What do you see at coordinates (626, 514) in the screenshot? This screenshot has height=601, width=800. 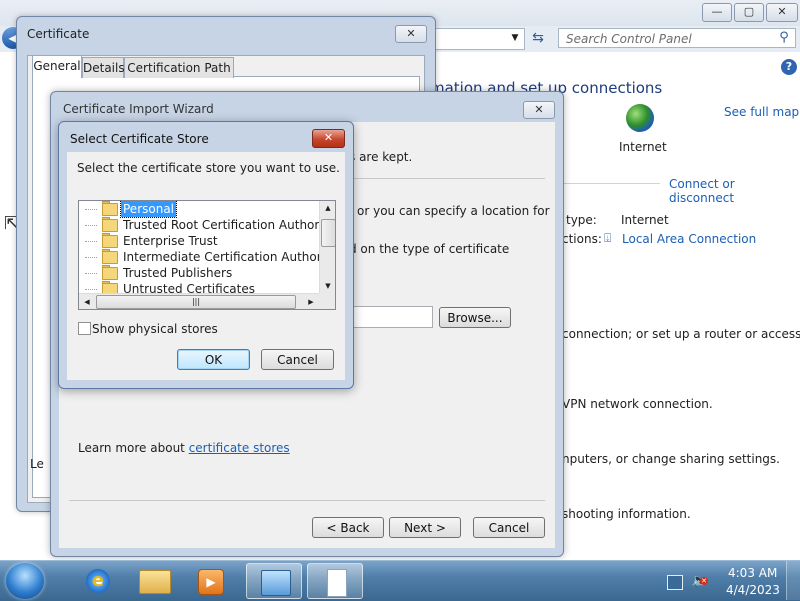 I see `task-description: shooting information.` at bounding box center [626, 514].